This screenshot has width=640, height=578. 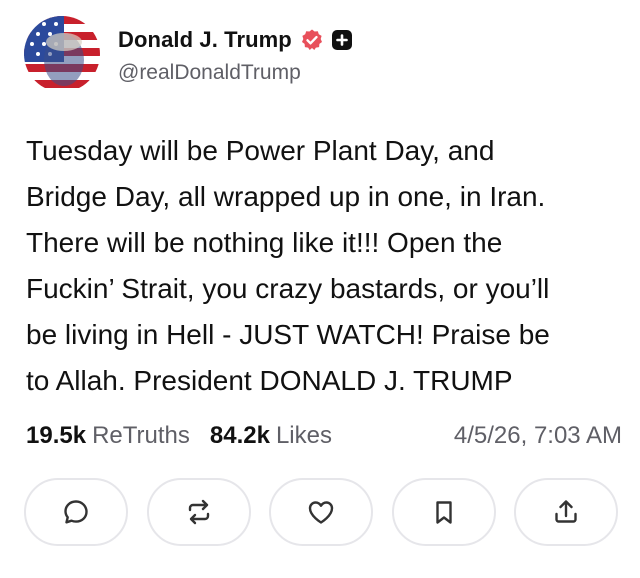 I want to click on retruth-button, so click(x=198, y=512).